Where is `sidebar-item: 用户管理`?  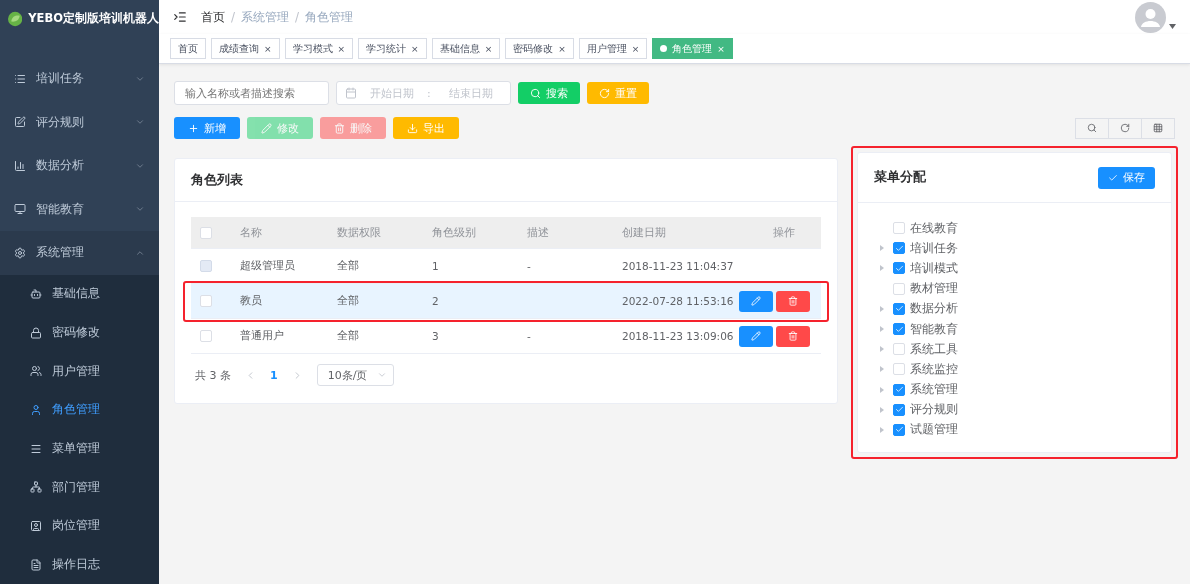 sidebar-item: 用户管理 is located at coordinates (79, 371).